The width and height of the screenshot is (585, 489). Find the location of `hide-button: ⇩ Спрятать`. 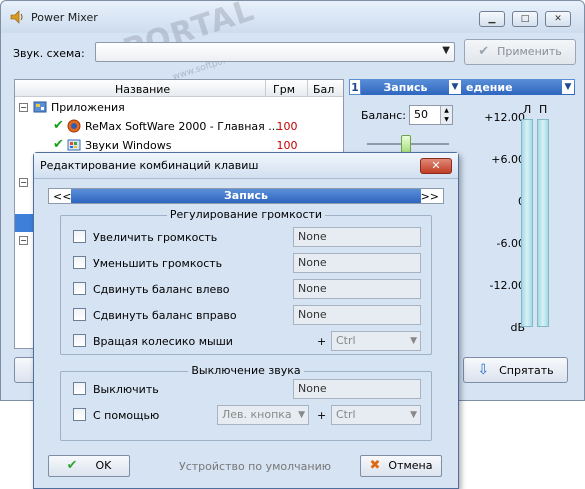

hide-button: ⇩ Спрятать is located at coordinates (515, 370).